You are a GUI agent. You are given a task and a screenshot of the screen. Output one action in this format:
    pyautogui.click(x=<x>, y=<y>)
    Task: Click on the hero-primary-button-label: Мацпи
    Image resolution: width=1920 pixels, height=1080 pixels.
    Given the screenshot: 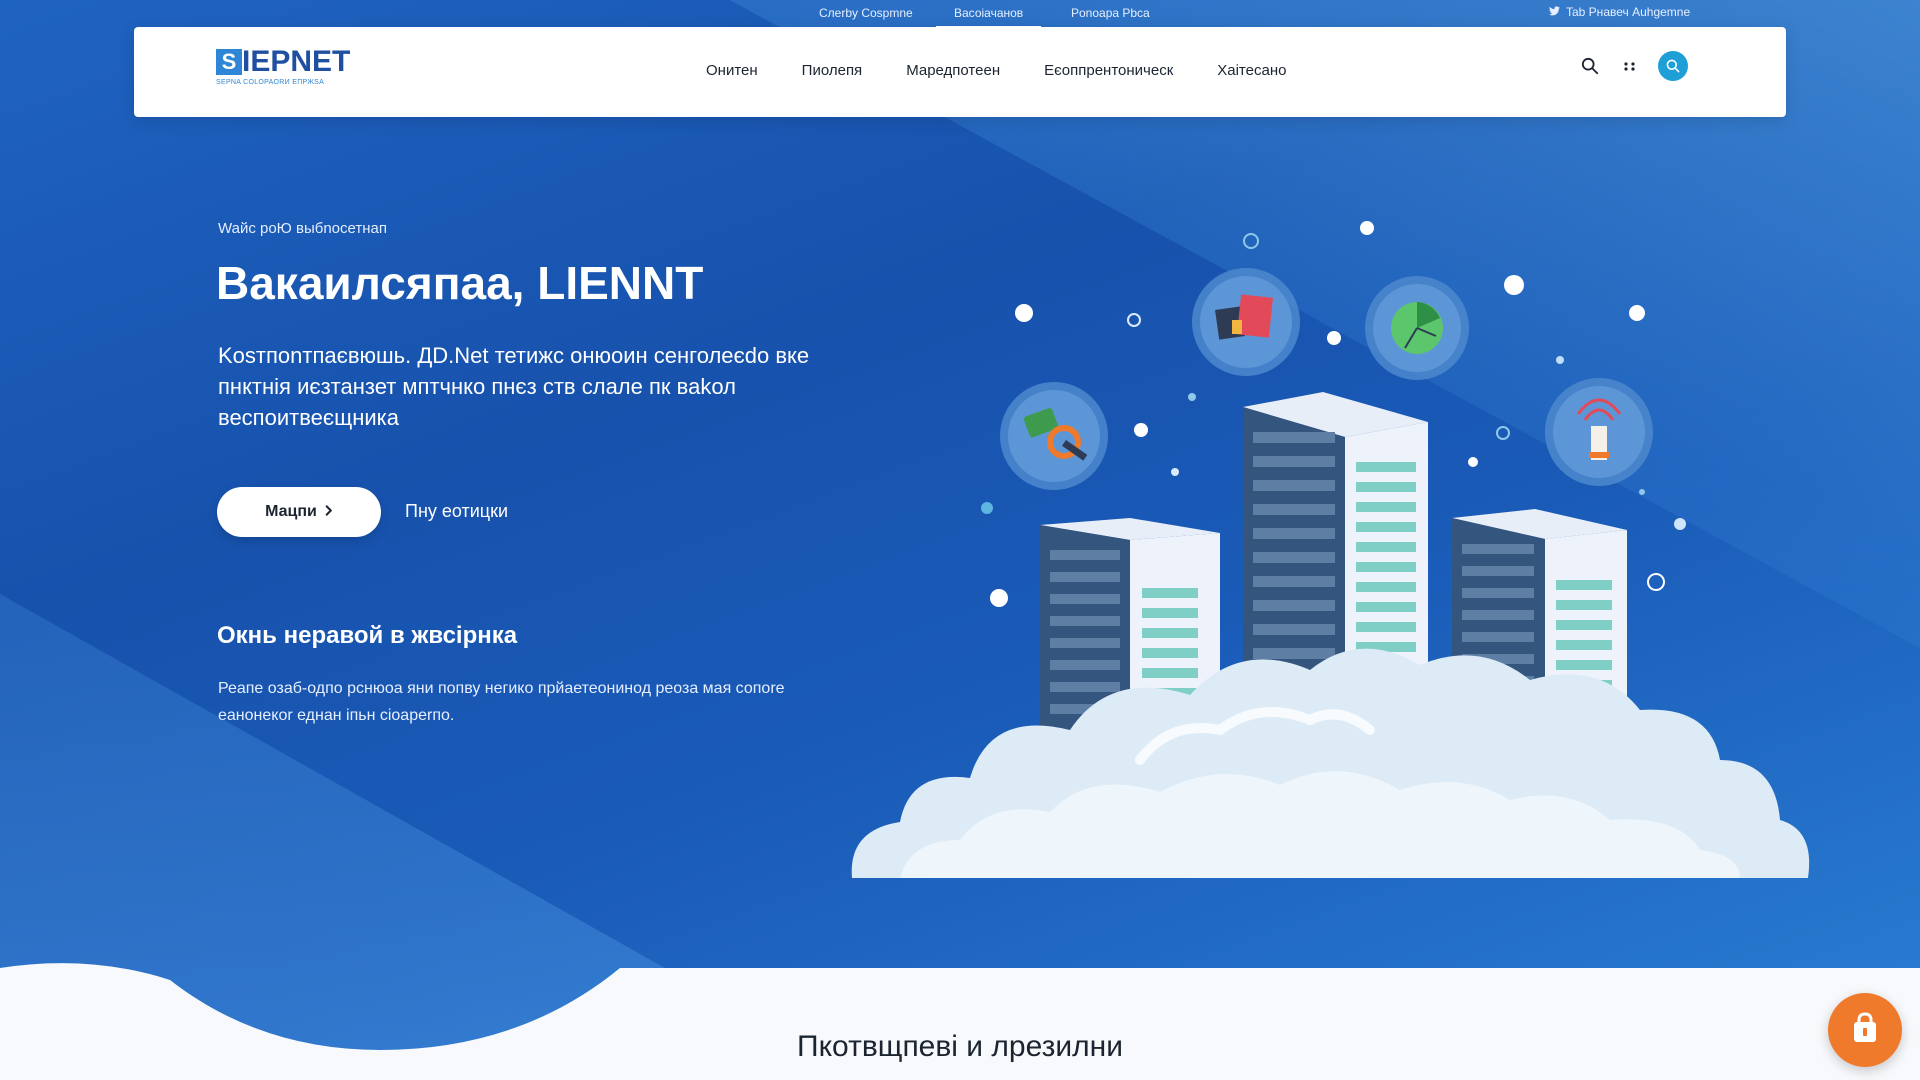 What is the action you would take?
    pyautogui.click(x=291, y=511)
    